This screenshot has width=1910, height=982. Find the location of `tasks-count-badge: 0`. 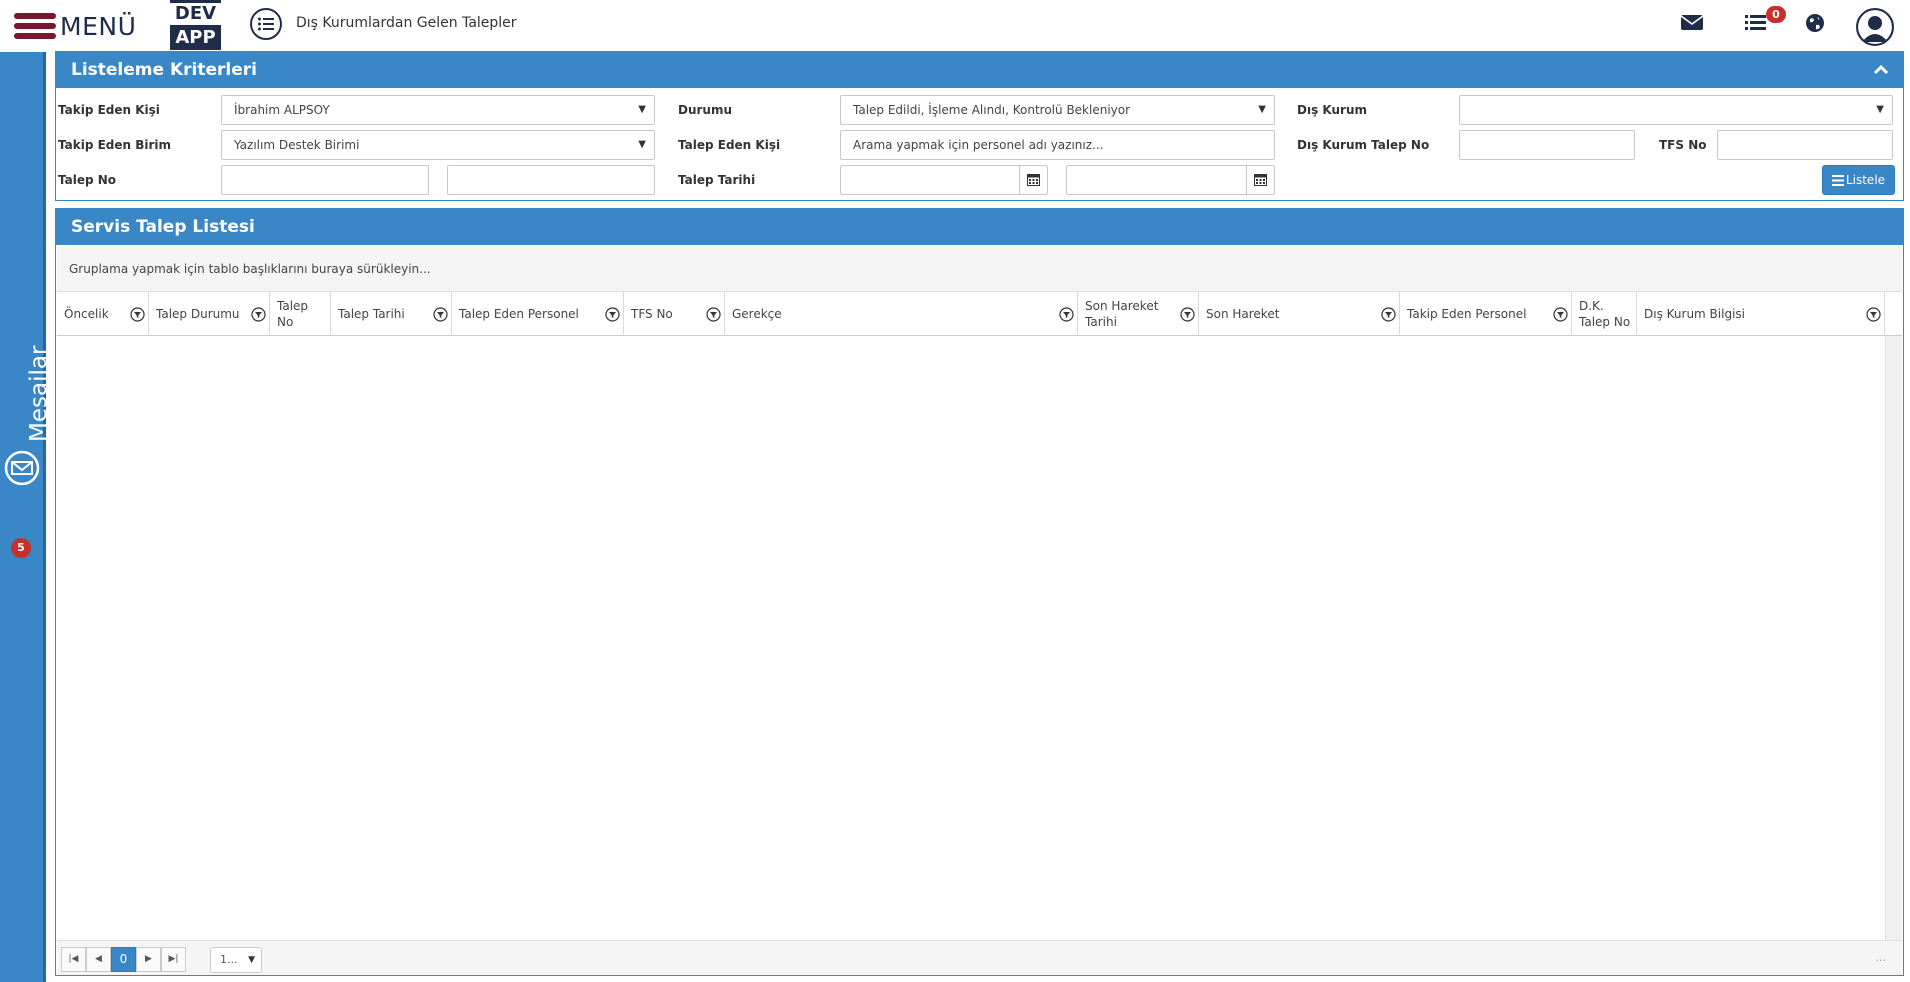

tasks-count-badge: 0 is located at coordinates (1776, 14).